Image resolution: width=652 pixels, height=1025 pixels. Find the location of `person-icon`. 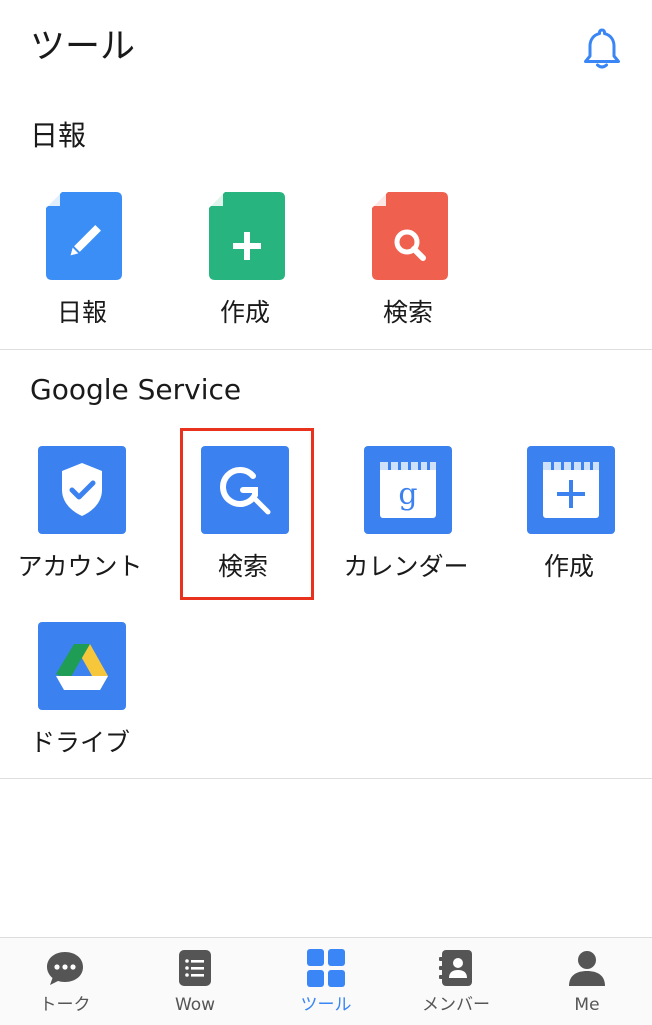

person-icon is located at coordinates (587, 968).